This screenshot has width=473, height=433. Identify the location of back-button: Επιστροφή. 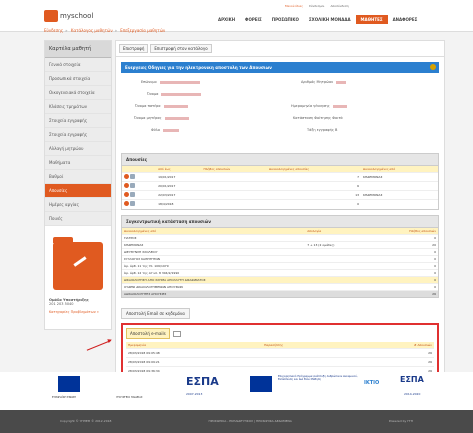
(134, 48).